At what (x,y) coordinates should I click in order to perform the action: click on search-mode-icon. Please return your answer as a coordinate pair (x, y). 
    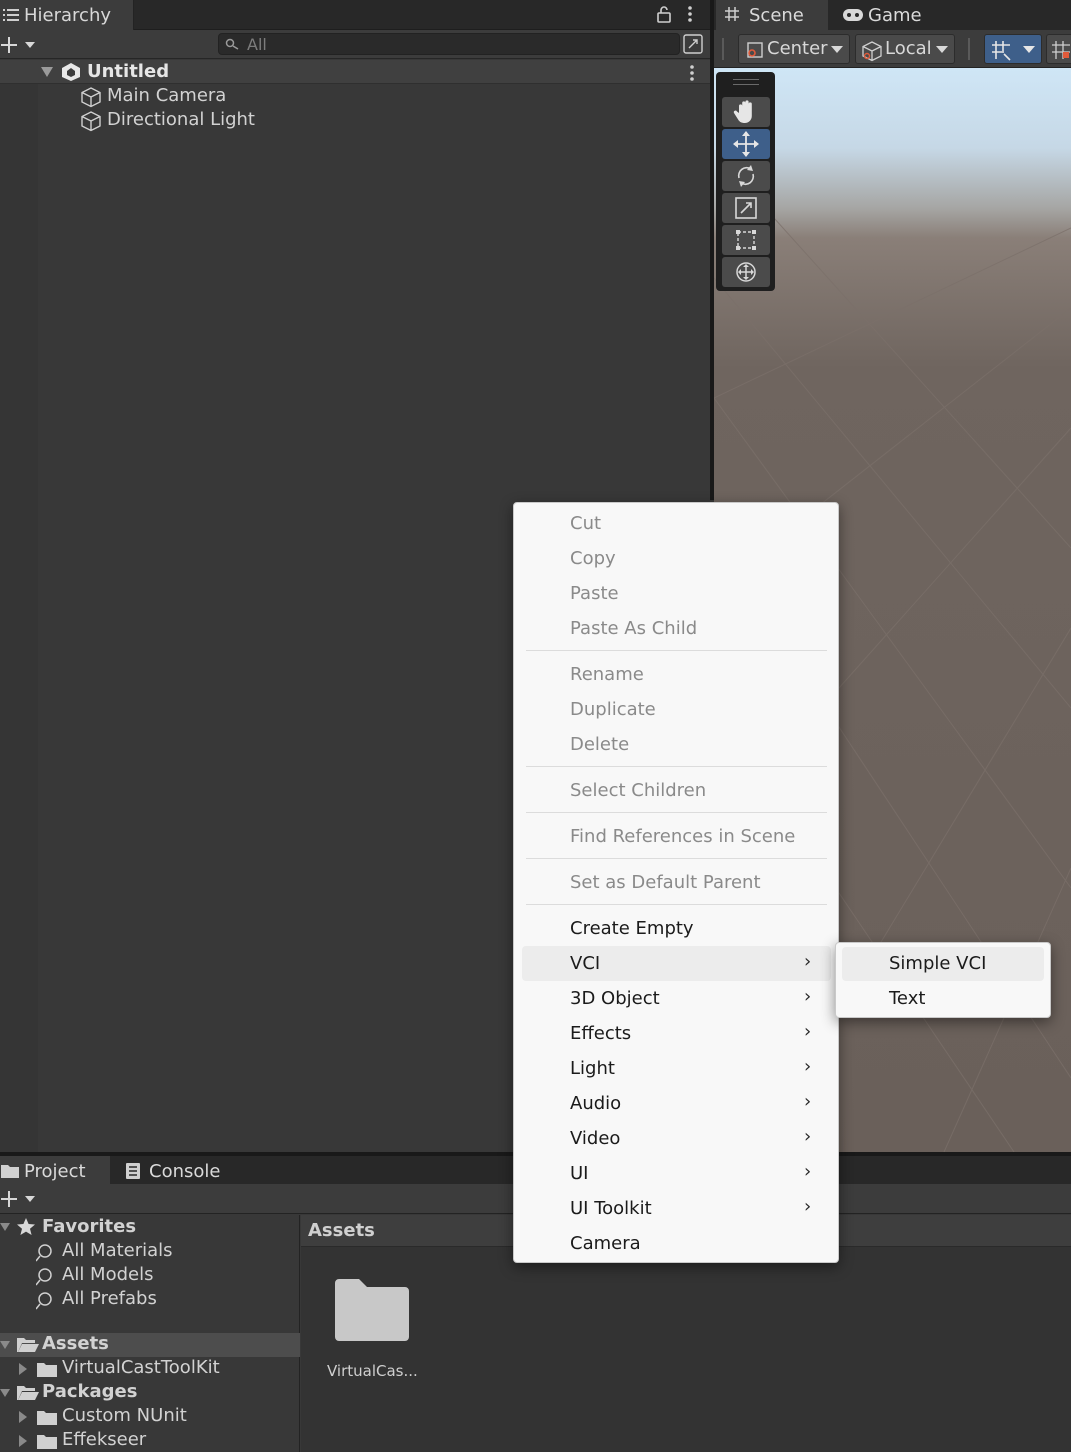
    Looking at the image, I should click on (693, 44).